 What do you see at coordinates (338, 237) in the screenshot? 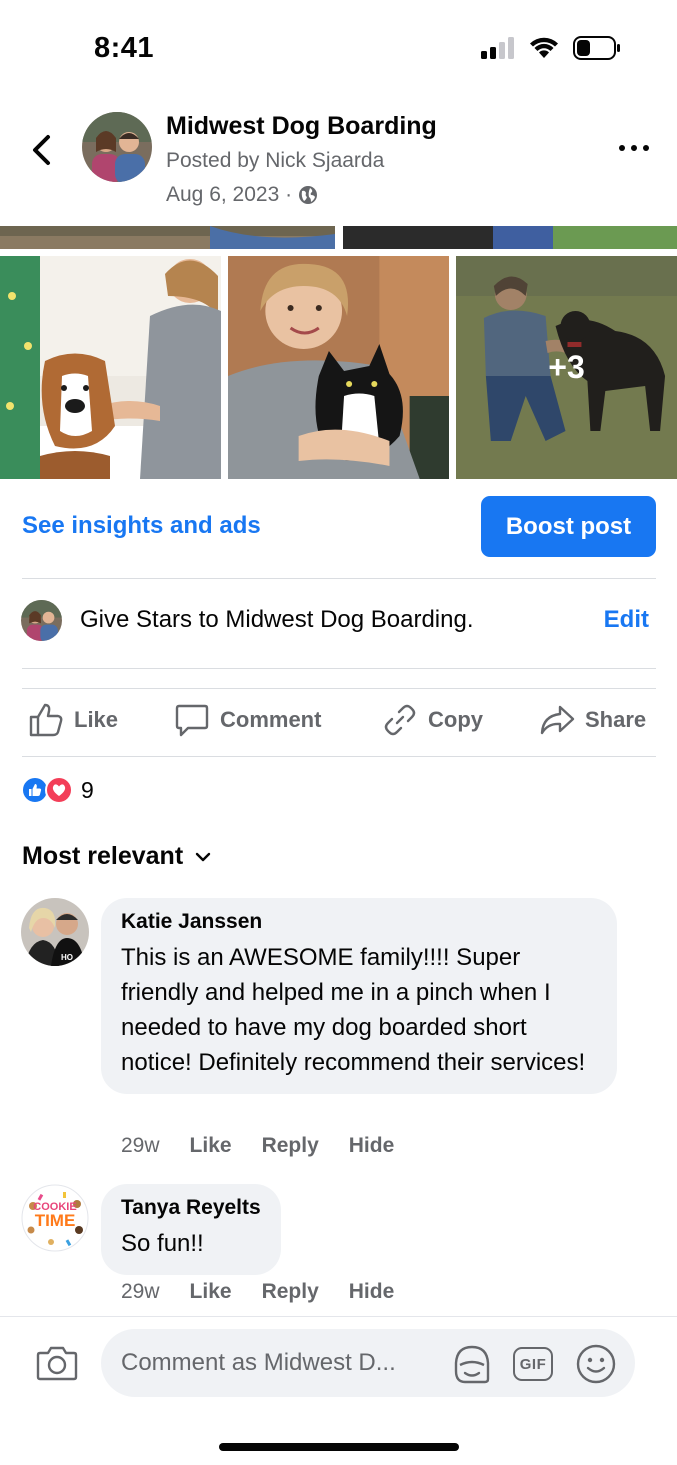
I see `photo-strip-top` at bounding box center [338, 237].